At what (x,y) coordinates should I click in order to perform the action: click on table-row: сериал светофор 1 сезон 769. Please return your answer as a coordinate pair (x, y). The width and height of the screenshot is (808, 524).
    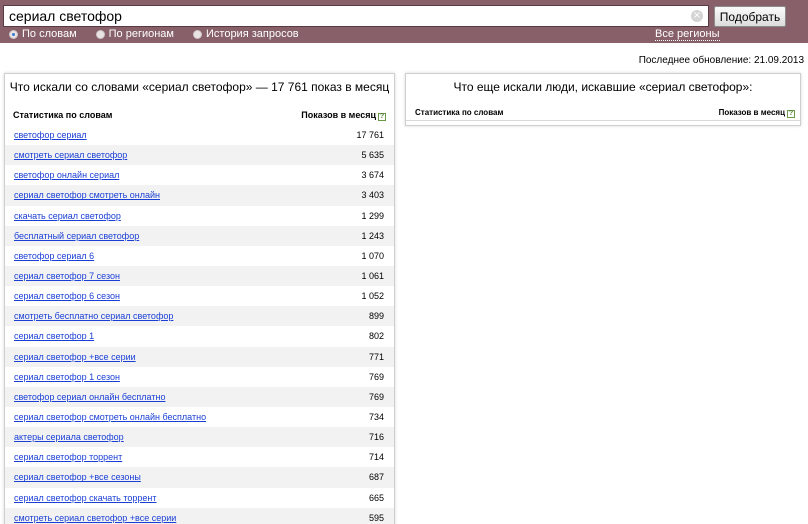
    Looking at the image, I should click on (199, 377).